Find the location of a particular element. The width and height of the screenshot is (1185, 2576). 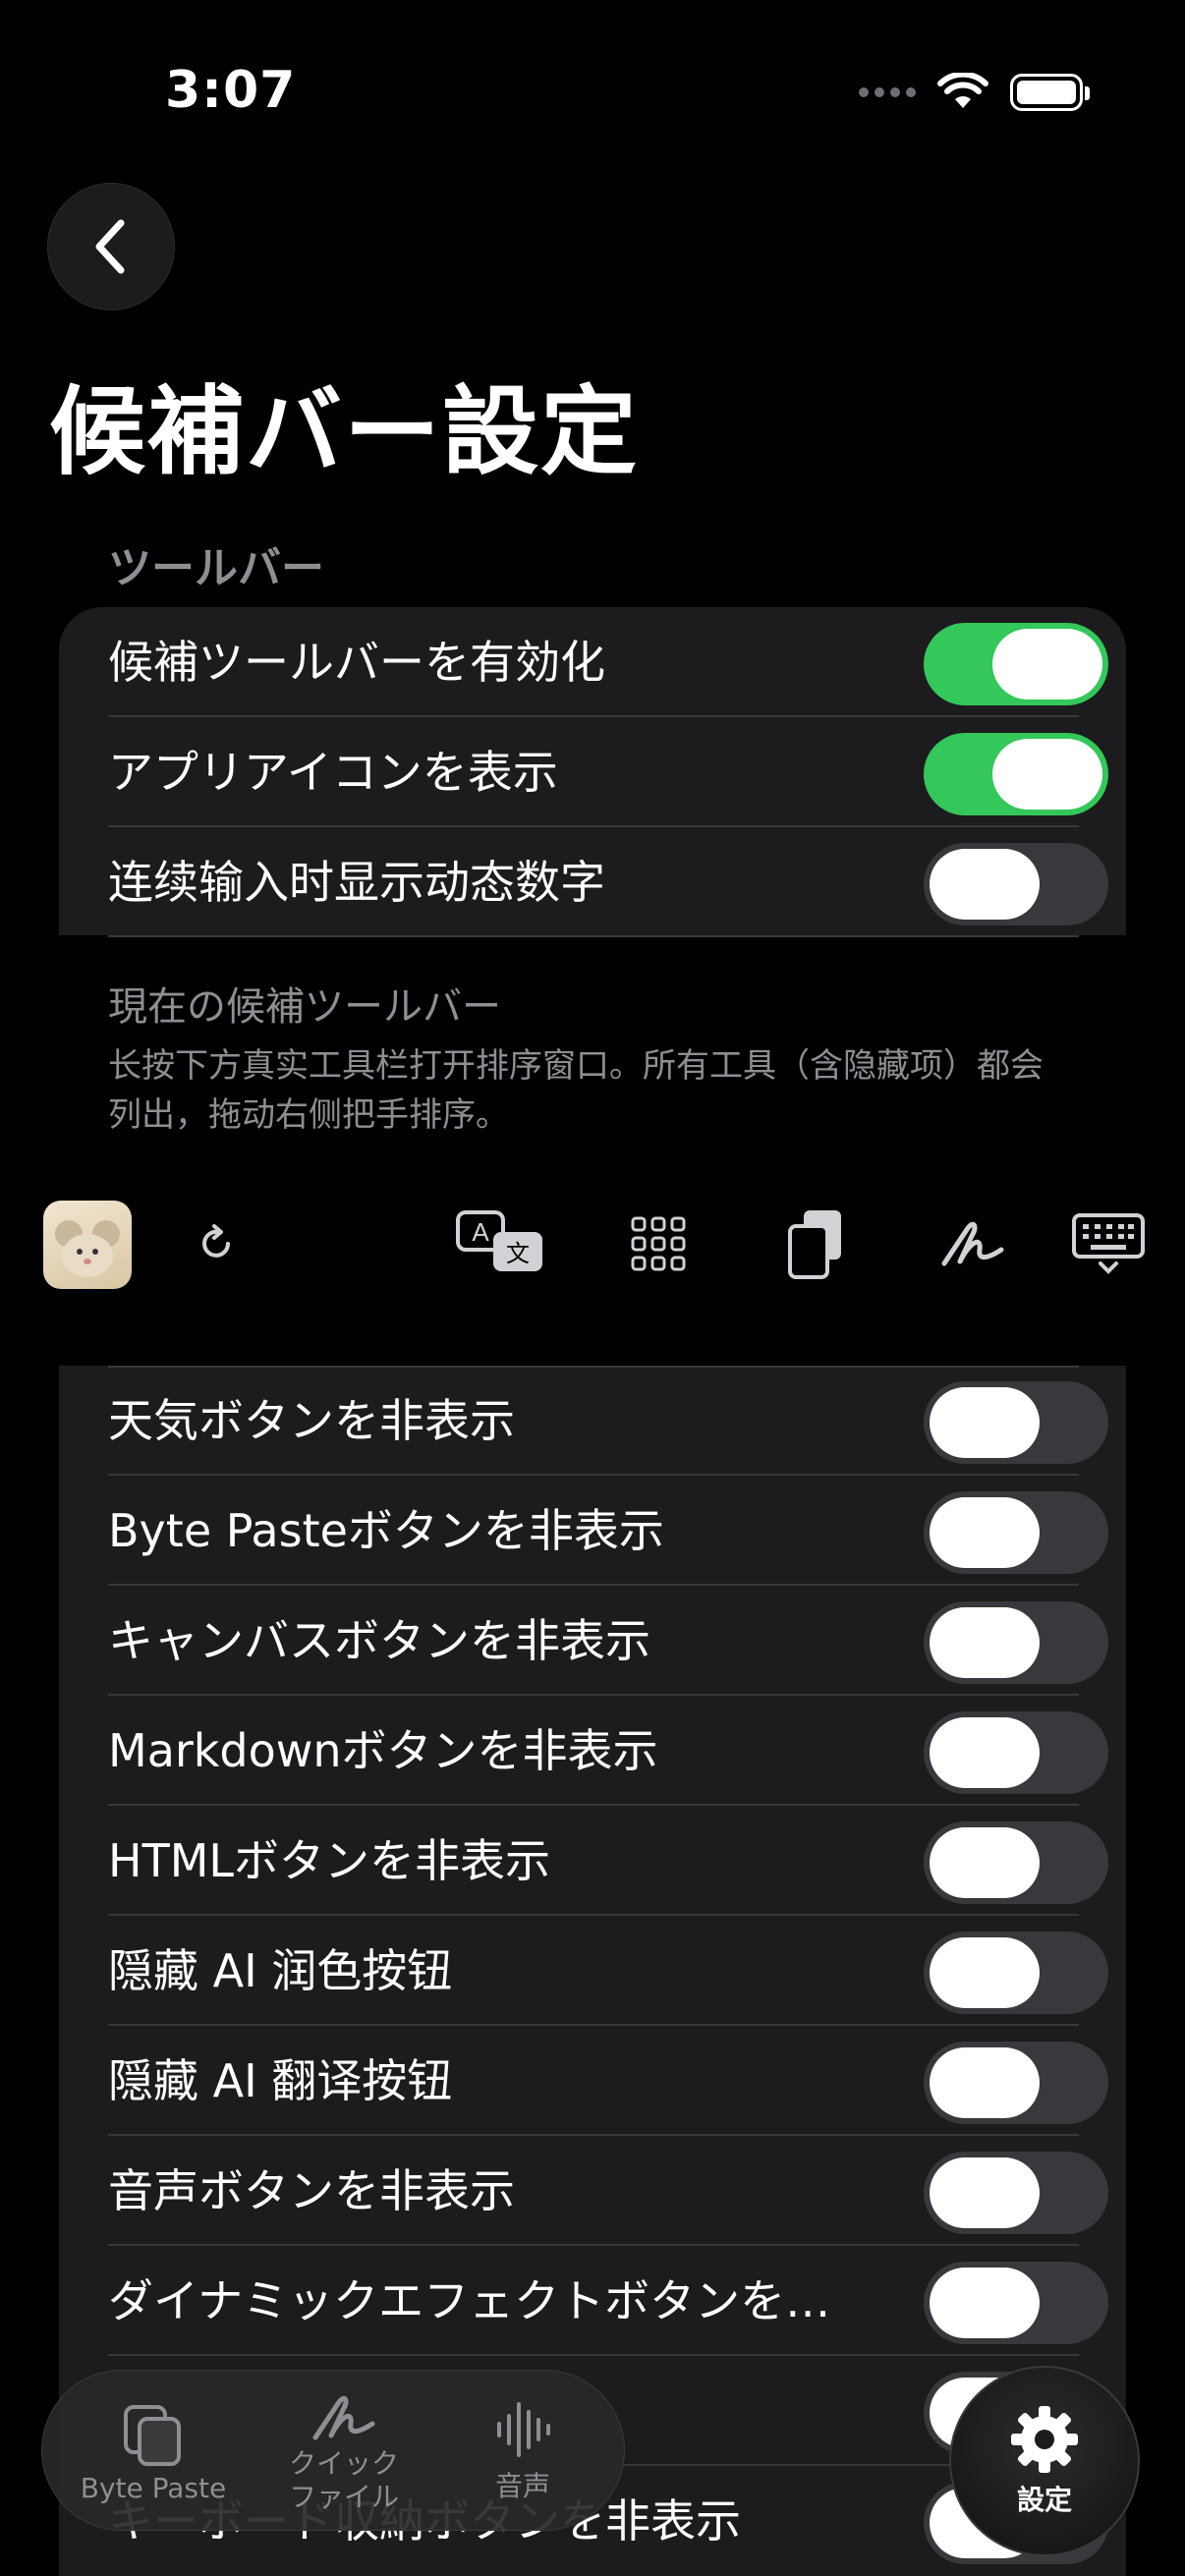

toggle-row-hide-html: HTMLボタンを非表示 is located at coordinates (592, 1861).